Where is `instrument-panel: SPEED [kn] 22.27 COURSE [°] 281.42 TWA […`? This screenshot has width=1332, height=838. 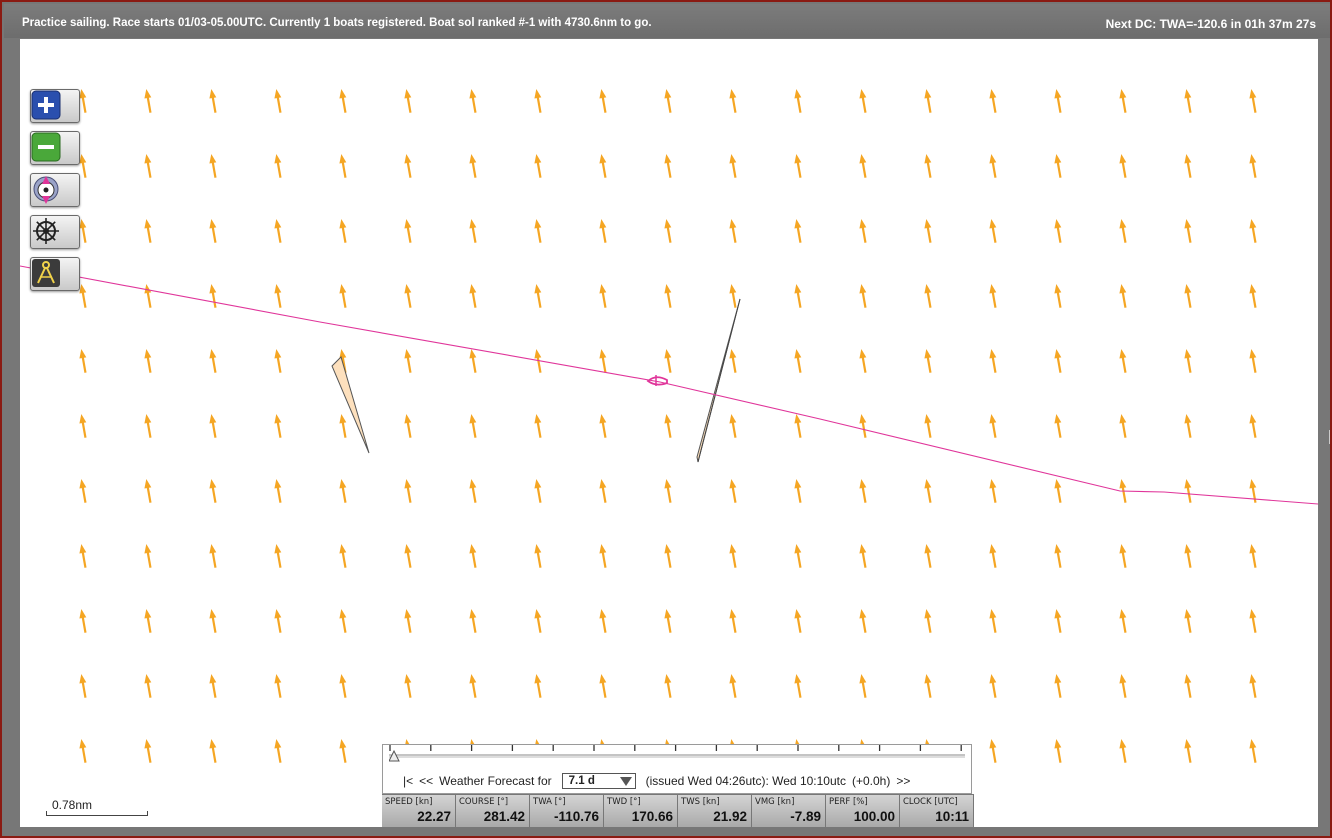 instrument-panel: SPEED [kn] 22.27 COURSE [°] 281.42 TWA [… is located at coordinates (678, 810).